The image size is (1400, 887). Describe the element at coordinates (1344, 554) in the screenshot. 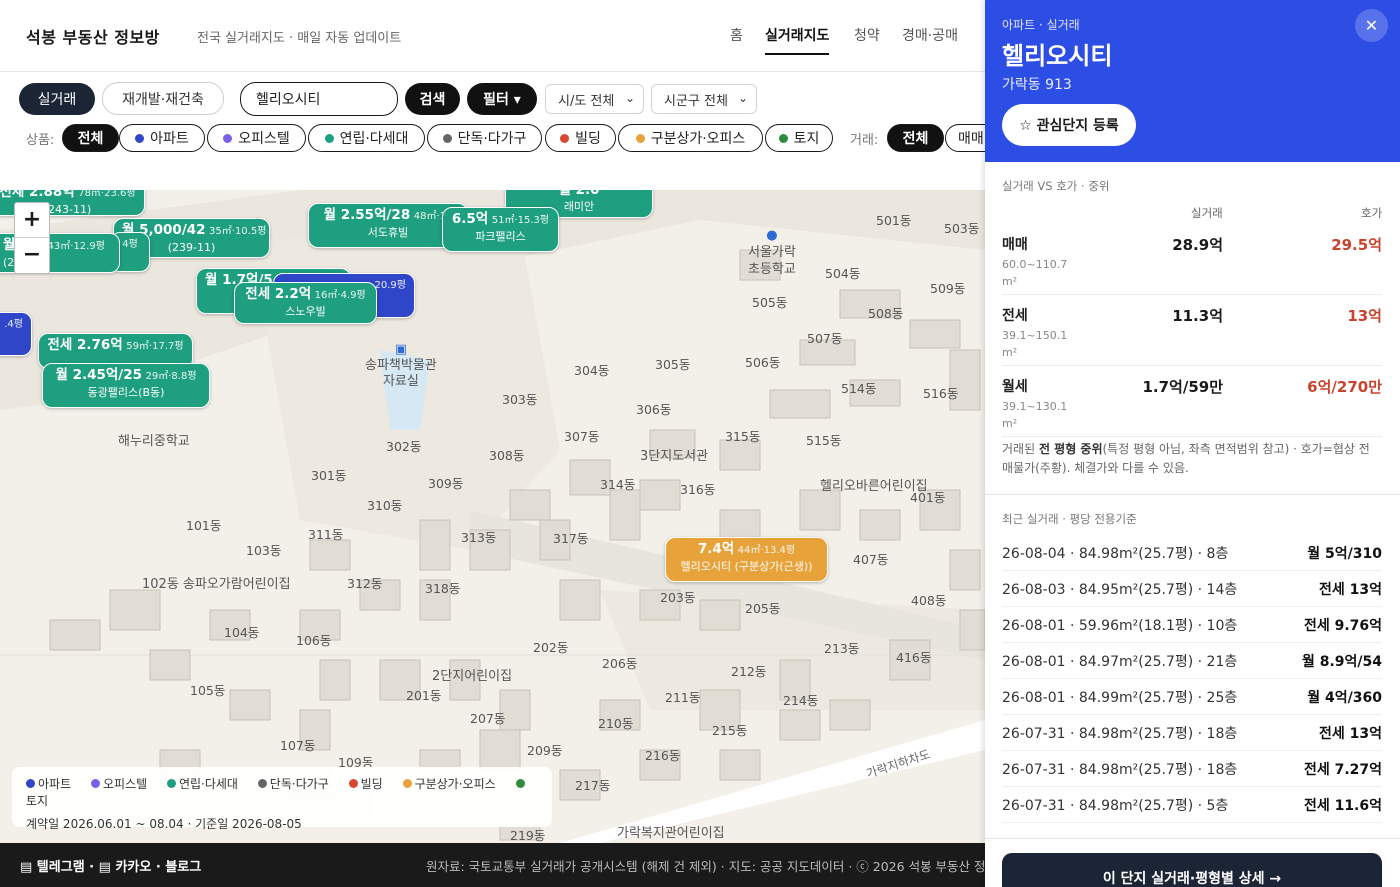

I see `deal-price: 월 5억/310` at that location.